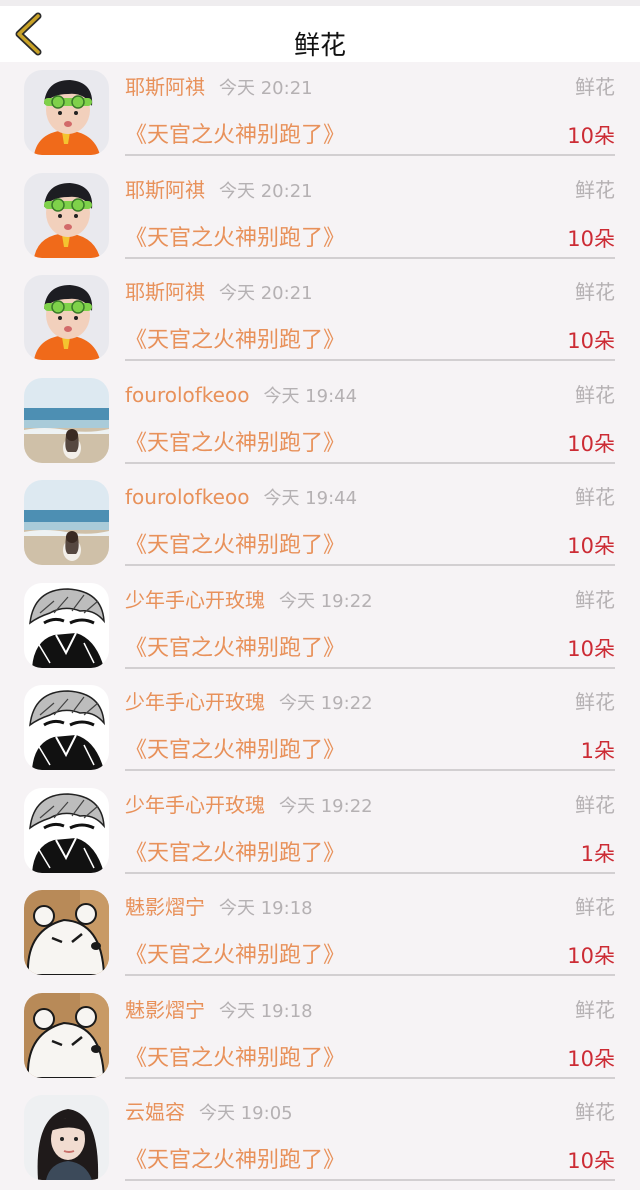 The image size is (640, 1190). What do you see at coordinates (187, 394) in the screenshot?
I see `username-text: fourolofkeoo` at bounding box center [187, 394].